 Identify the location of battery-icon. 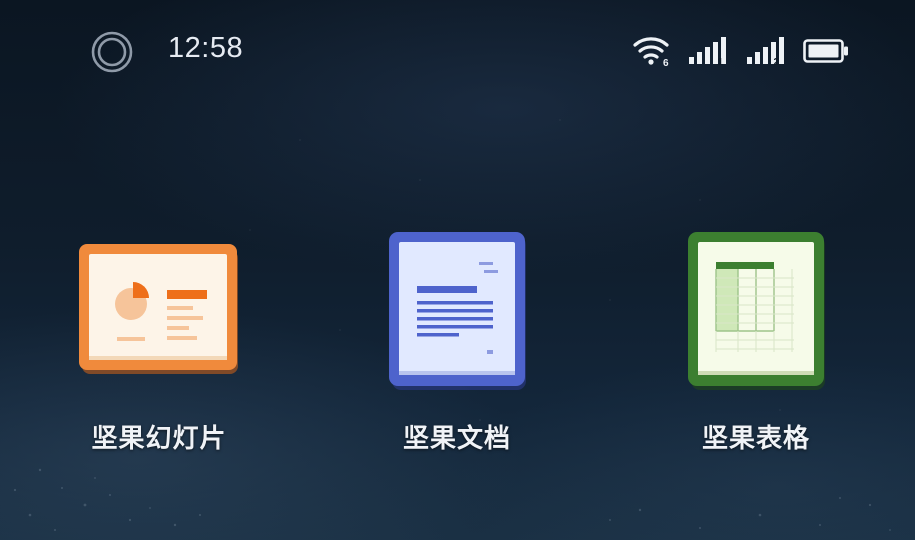
(826, 51).